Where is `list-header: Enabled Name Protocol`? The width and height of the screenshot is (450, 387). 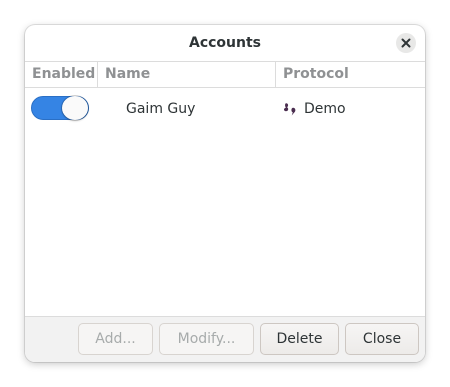 list-header: Enabled Name Protocol is located at coordinates (225, 75).